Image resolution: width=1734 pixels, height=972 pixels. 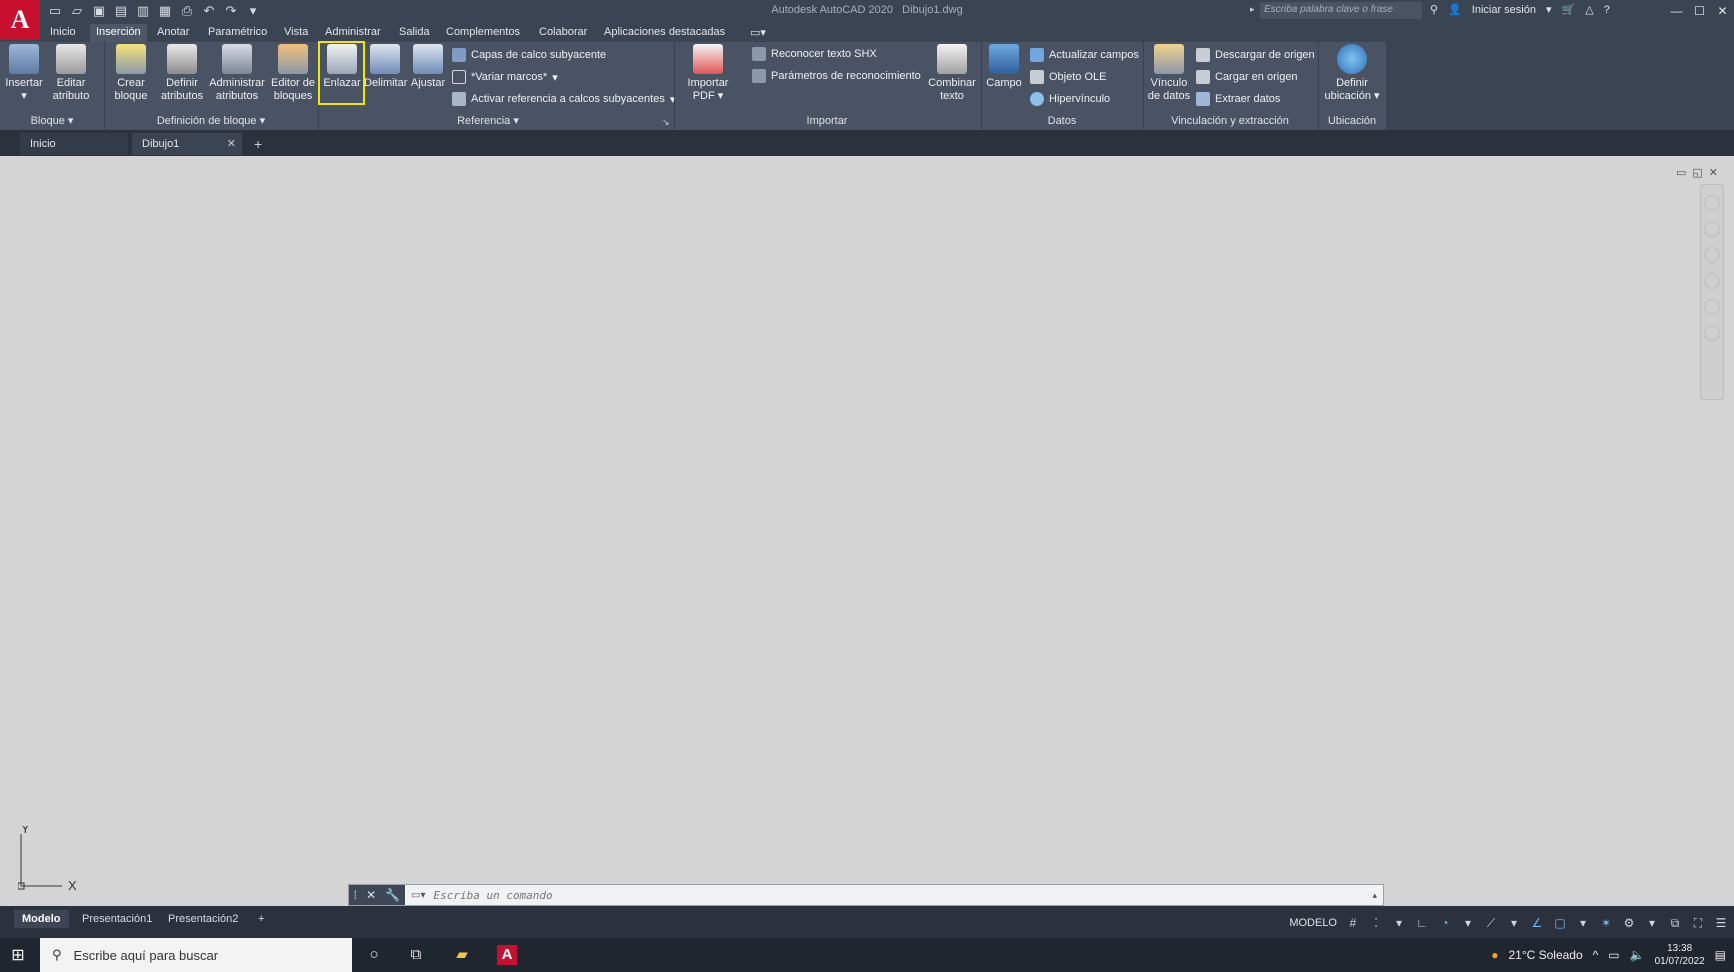 I want to click on tab-modelo: Modelo, so click(x=41, y=919).